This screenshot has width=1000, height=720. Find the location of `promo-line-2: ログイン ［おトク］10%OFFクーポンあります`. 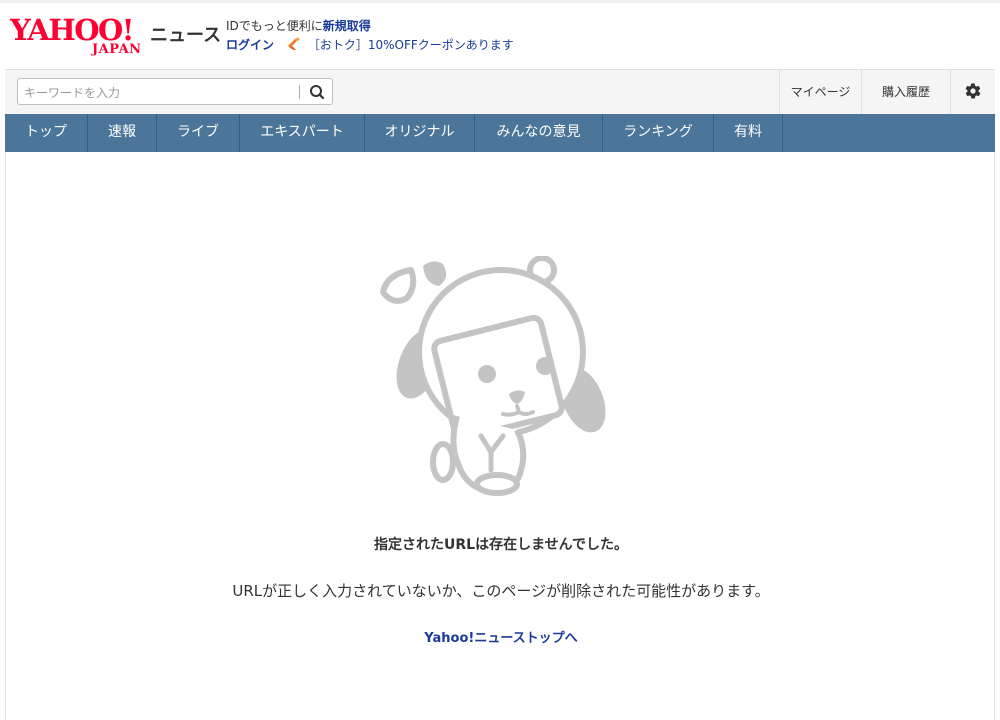

promo-line-2: ログイン ［おトク］10%OFFクーポンあります is located at coordinates (370, 45).